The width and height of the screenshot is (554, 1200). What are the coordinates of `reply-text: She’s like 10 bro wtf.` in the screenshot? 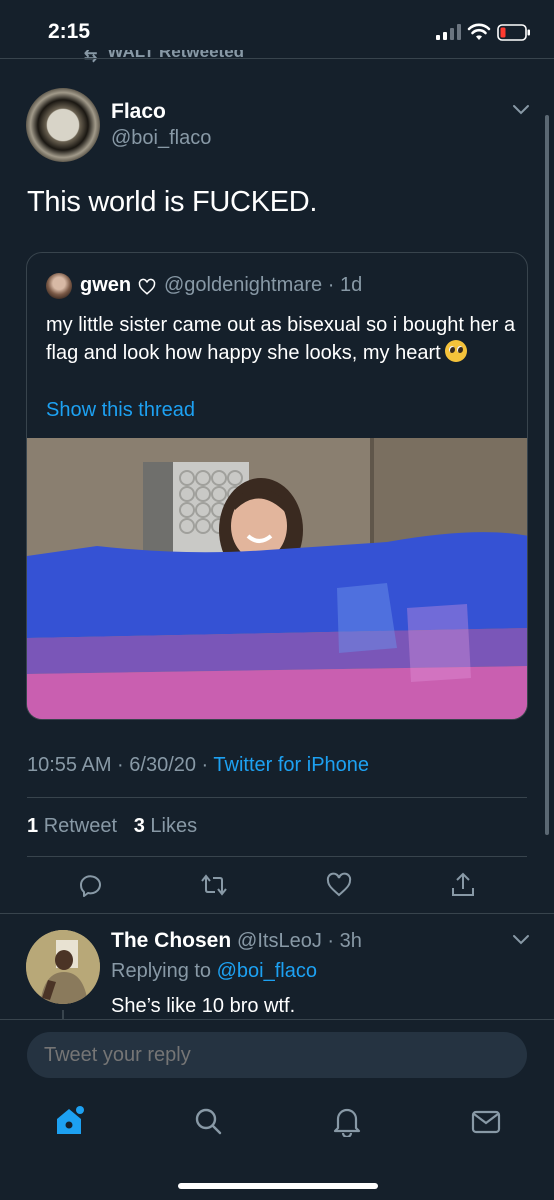 It's located at (203, 1006).